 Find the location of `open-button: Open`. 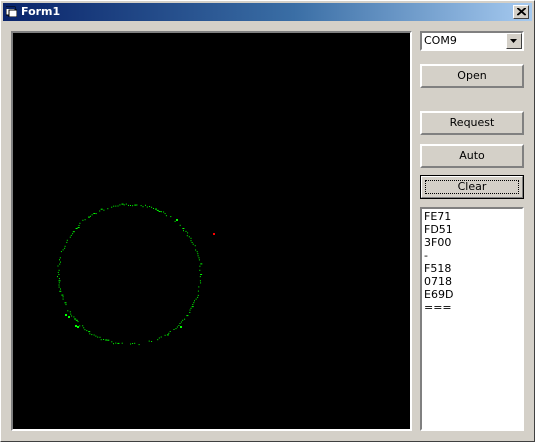

open-button: Open is located at coordinates (472, 76).